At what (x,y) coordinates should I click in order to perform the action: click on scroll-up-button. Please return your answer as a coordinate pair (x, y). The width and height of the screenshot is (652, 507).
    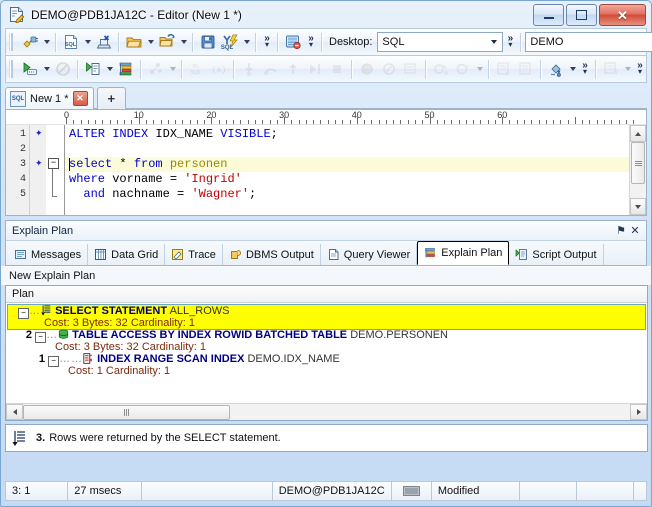
    Looking at the image, I should click on (638, 133).